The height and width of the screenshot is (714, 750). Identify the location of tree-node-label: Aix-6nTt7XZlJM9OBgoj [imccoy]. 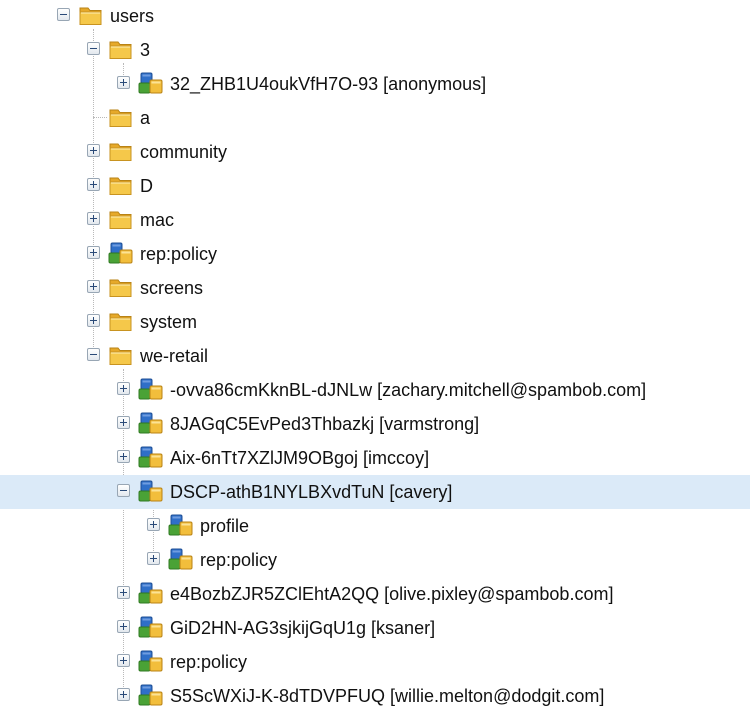
(300, 458).